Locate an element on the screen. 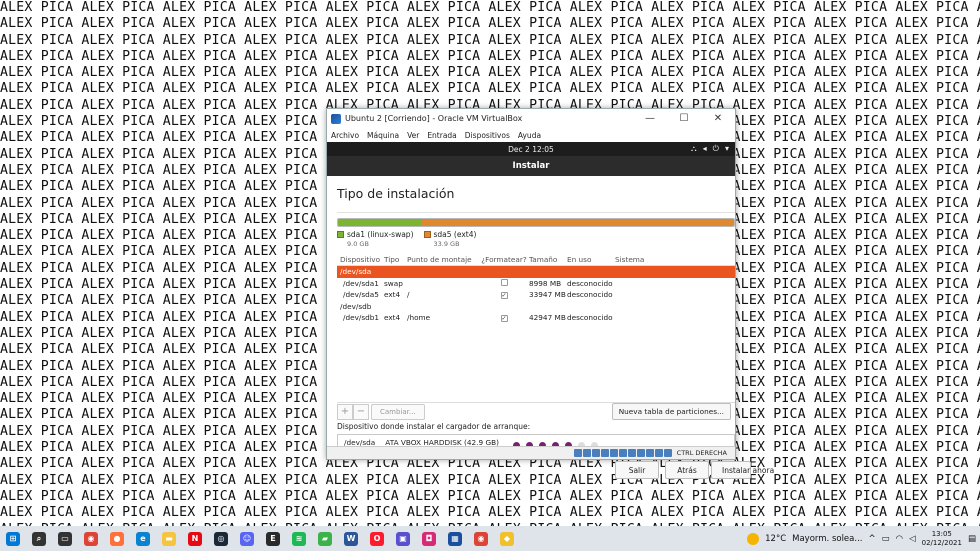 This screenshot has width=980, height=551. host-key-label: CTRL DERECHA is located at coordinates (701, 453).